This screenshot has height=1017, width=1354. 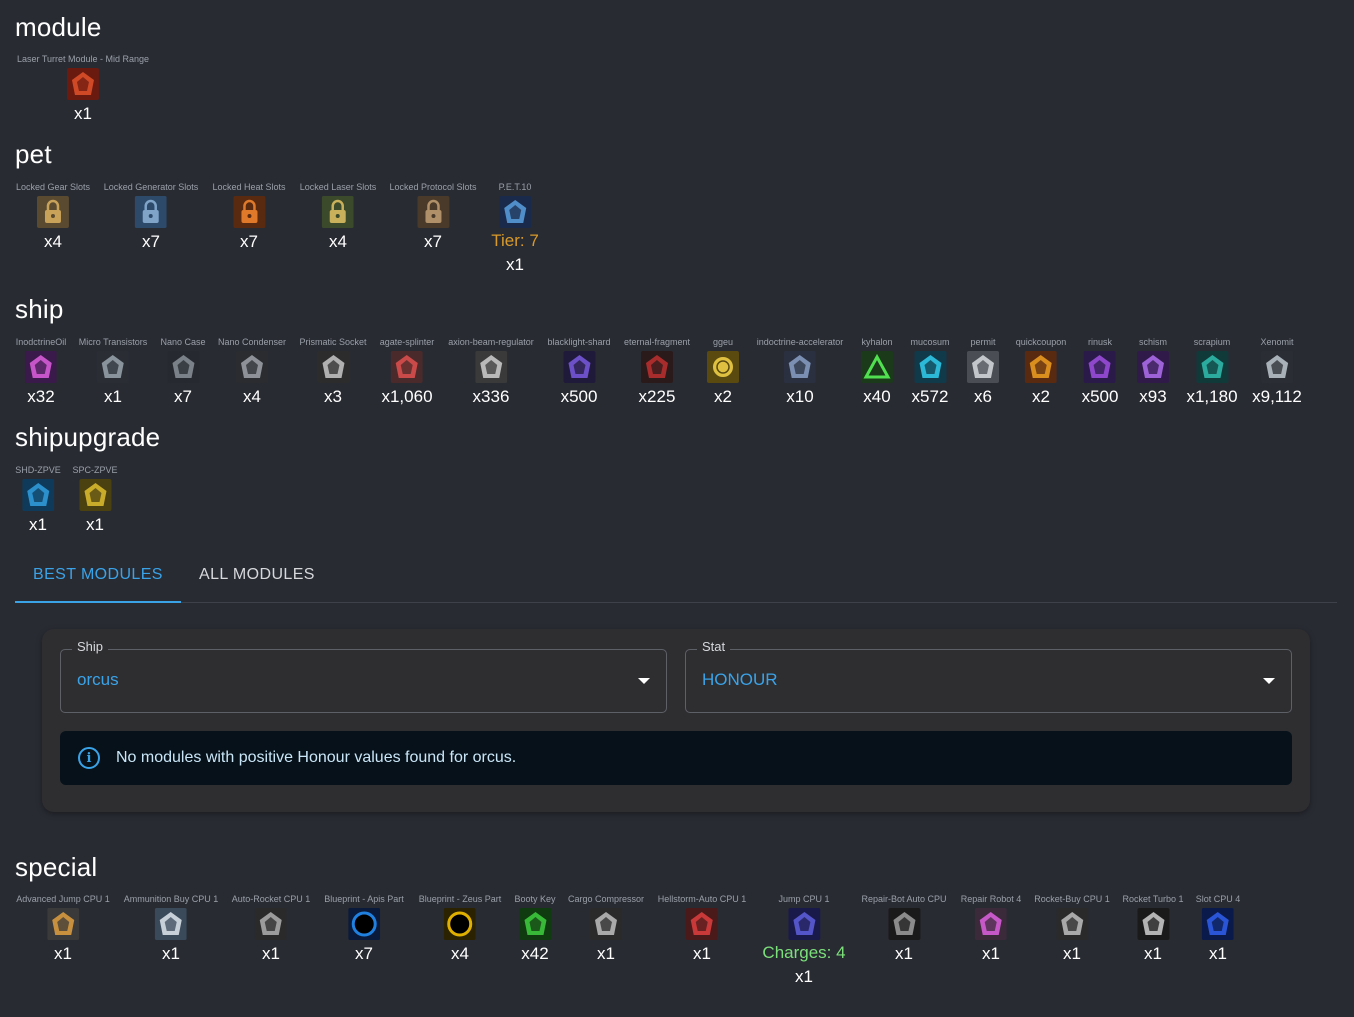 What do you see at coordinates (1218, 928) in the screenshot?
I see `item-slot-cpu-4: Slot CPU 4 x1` at bounding box center [1218, 928].